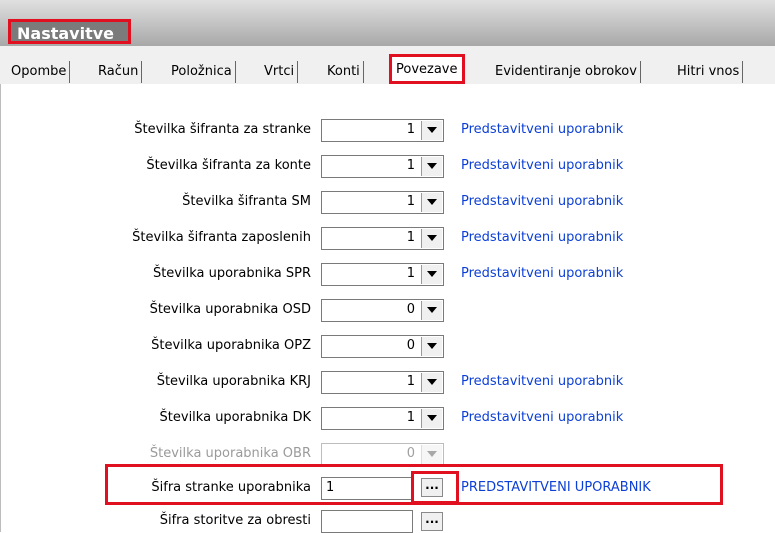  Describe the element at coordinates (382, 346) in the screenshot. I see `uporabnik-opz-select: 0` at that location.